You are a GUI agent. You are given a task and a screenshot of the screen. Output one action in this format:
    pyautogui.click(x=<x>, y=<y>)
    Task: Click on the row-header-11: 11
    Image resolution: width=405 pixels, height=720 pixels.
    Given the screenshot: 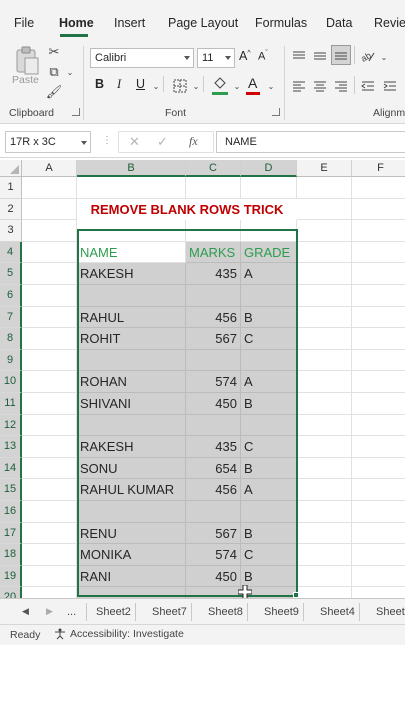 What is the action you would take?
    pyautogui.click(x=11, y=404)
    